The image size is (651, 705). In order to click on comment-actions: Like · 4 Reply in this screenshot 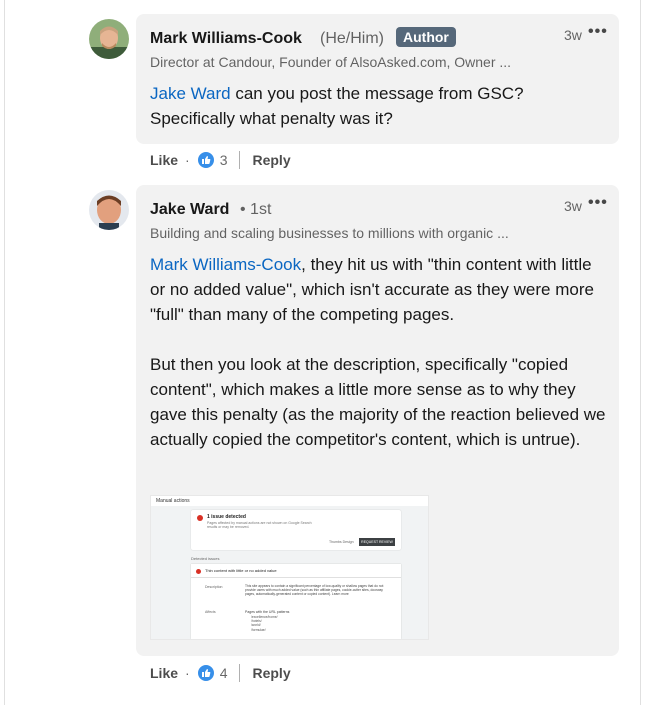, I will do `click(220, 673)`.